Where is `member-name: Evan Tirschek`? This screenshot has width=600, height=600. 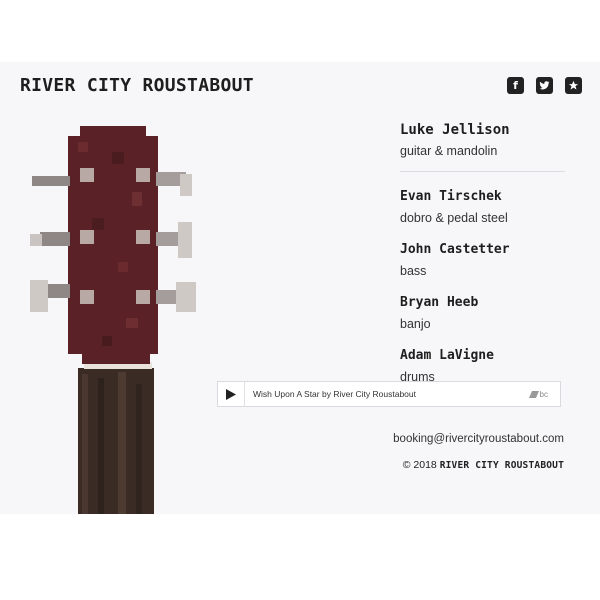
member-name: Evan Tirschek is located at coordinates (451, 196).